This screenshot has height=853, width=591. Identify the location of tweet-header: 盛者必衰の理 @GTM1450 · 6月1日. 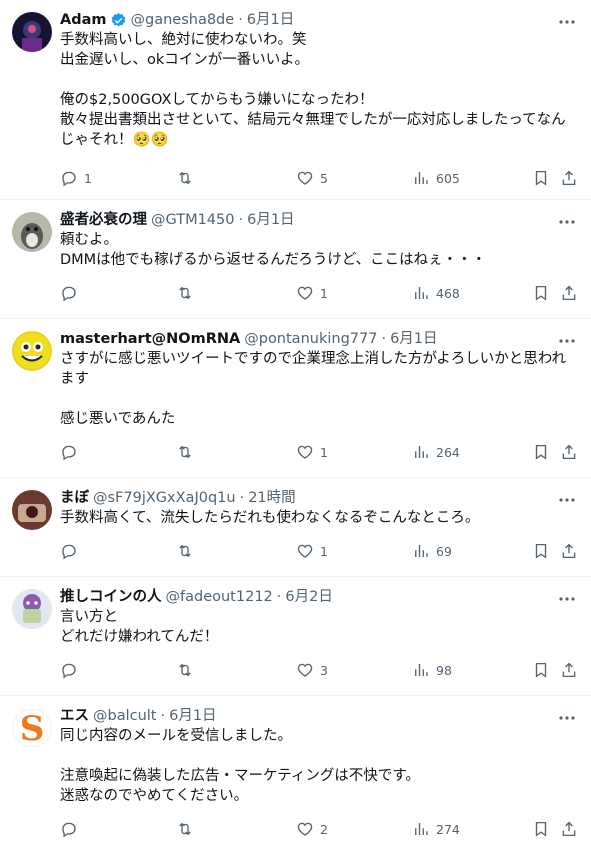
(317, 220).